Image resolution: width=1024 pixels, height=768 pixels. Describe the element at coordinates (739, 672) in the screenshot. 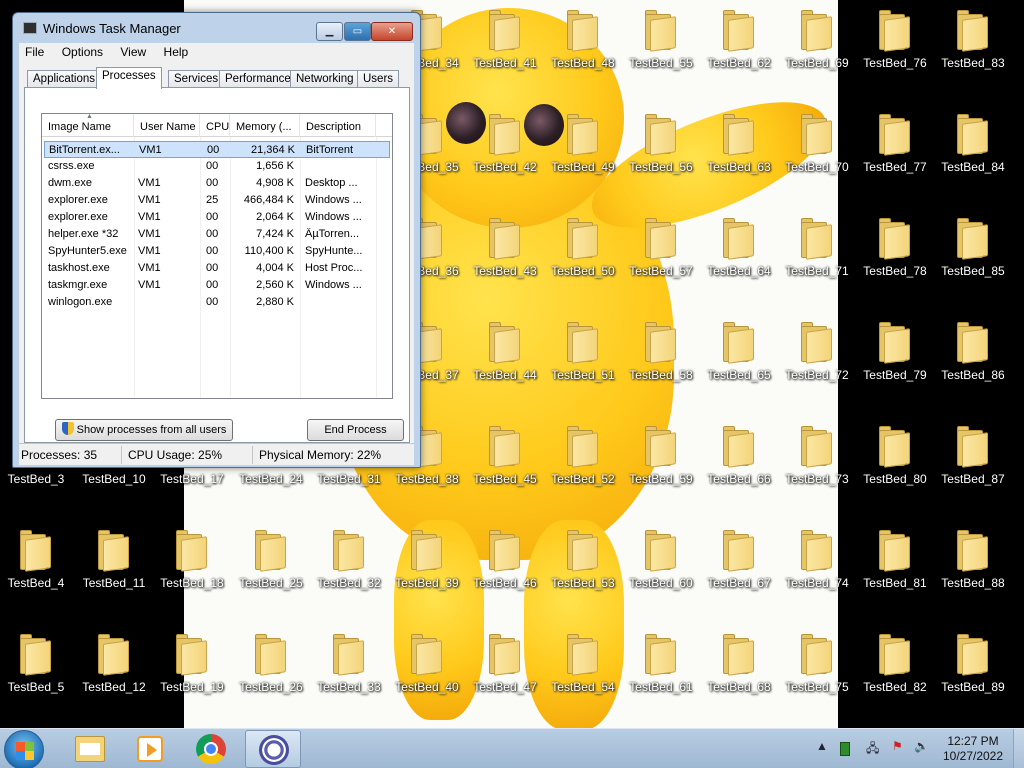

I see `desktop-folder: TestBed_68` at that location.